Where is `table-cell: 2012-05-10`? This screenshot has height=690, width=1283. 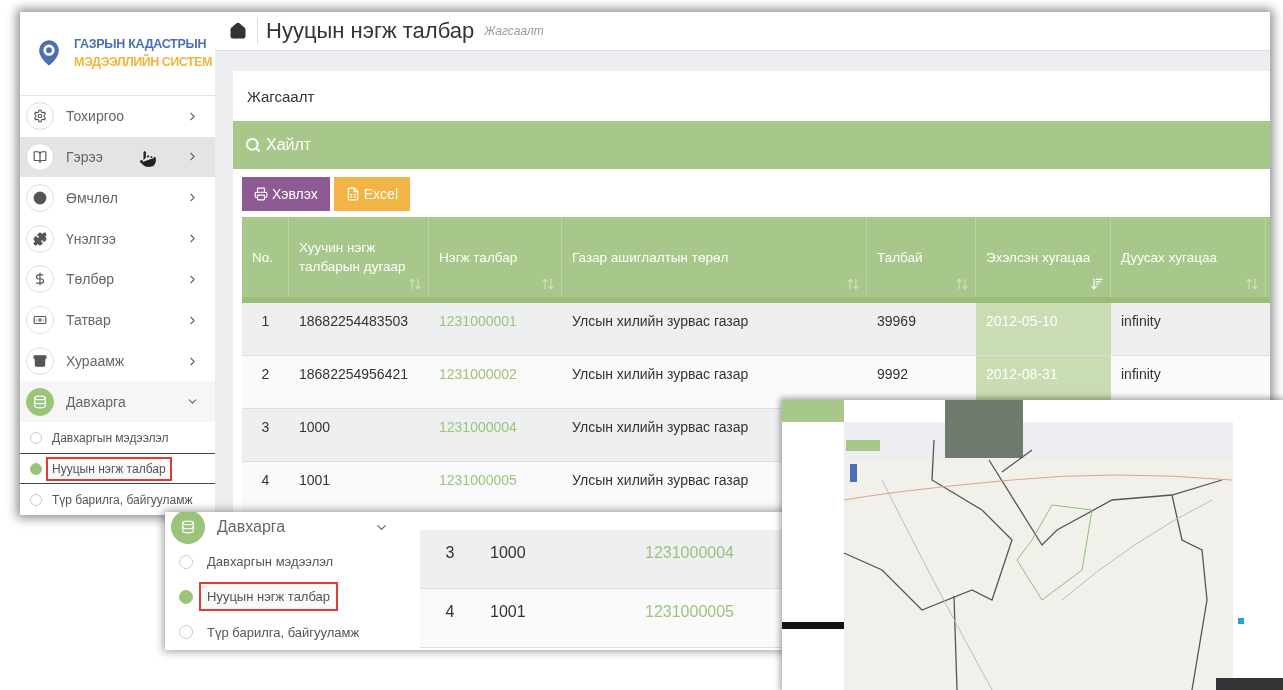 table-cell: 2012-05-10 is located at coordinates (1022, 321).